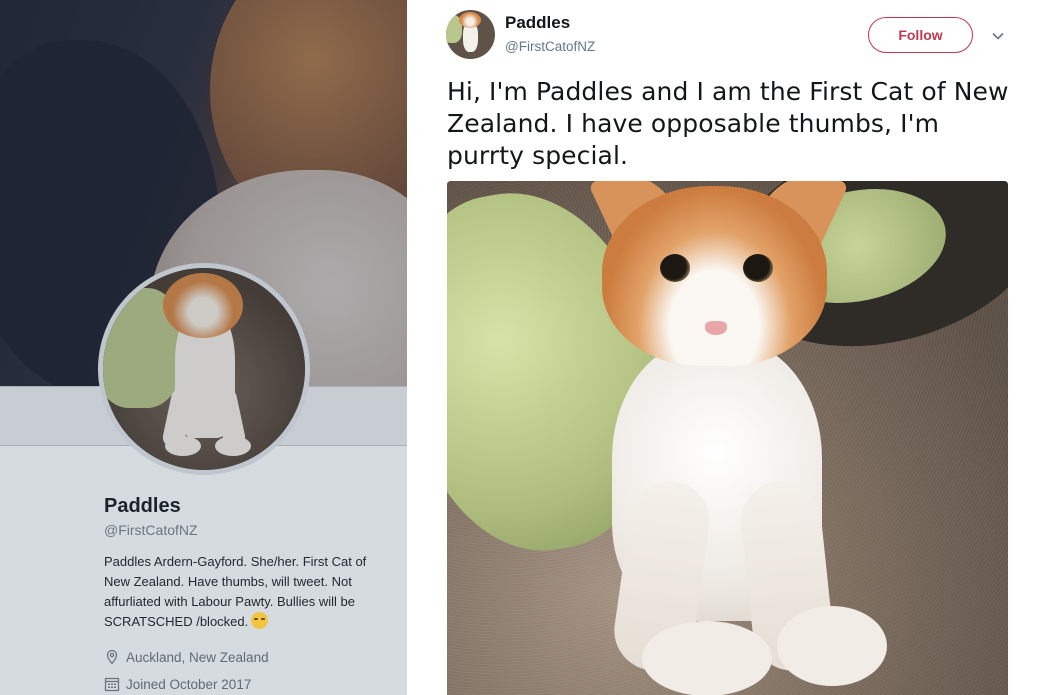  I want to click on tweet-author-name: Paddles, so click(537, 23).